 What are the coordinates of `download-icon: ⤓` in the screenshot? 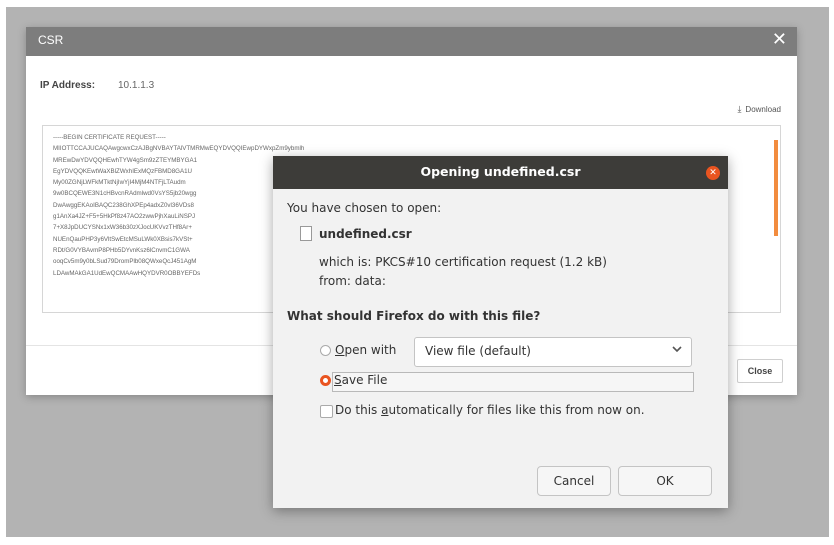 It's located at (739, 109).